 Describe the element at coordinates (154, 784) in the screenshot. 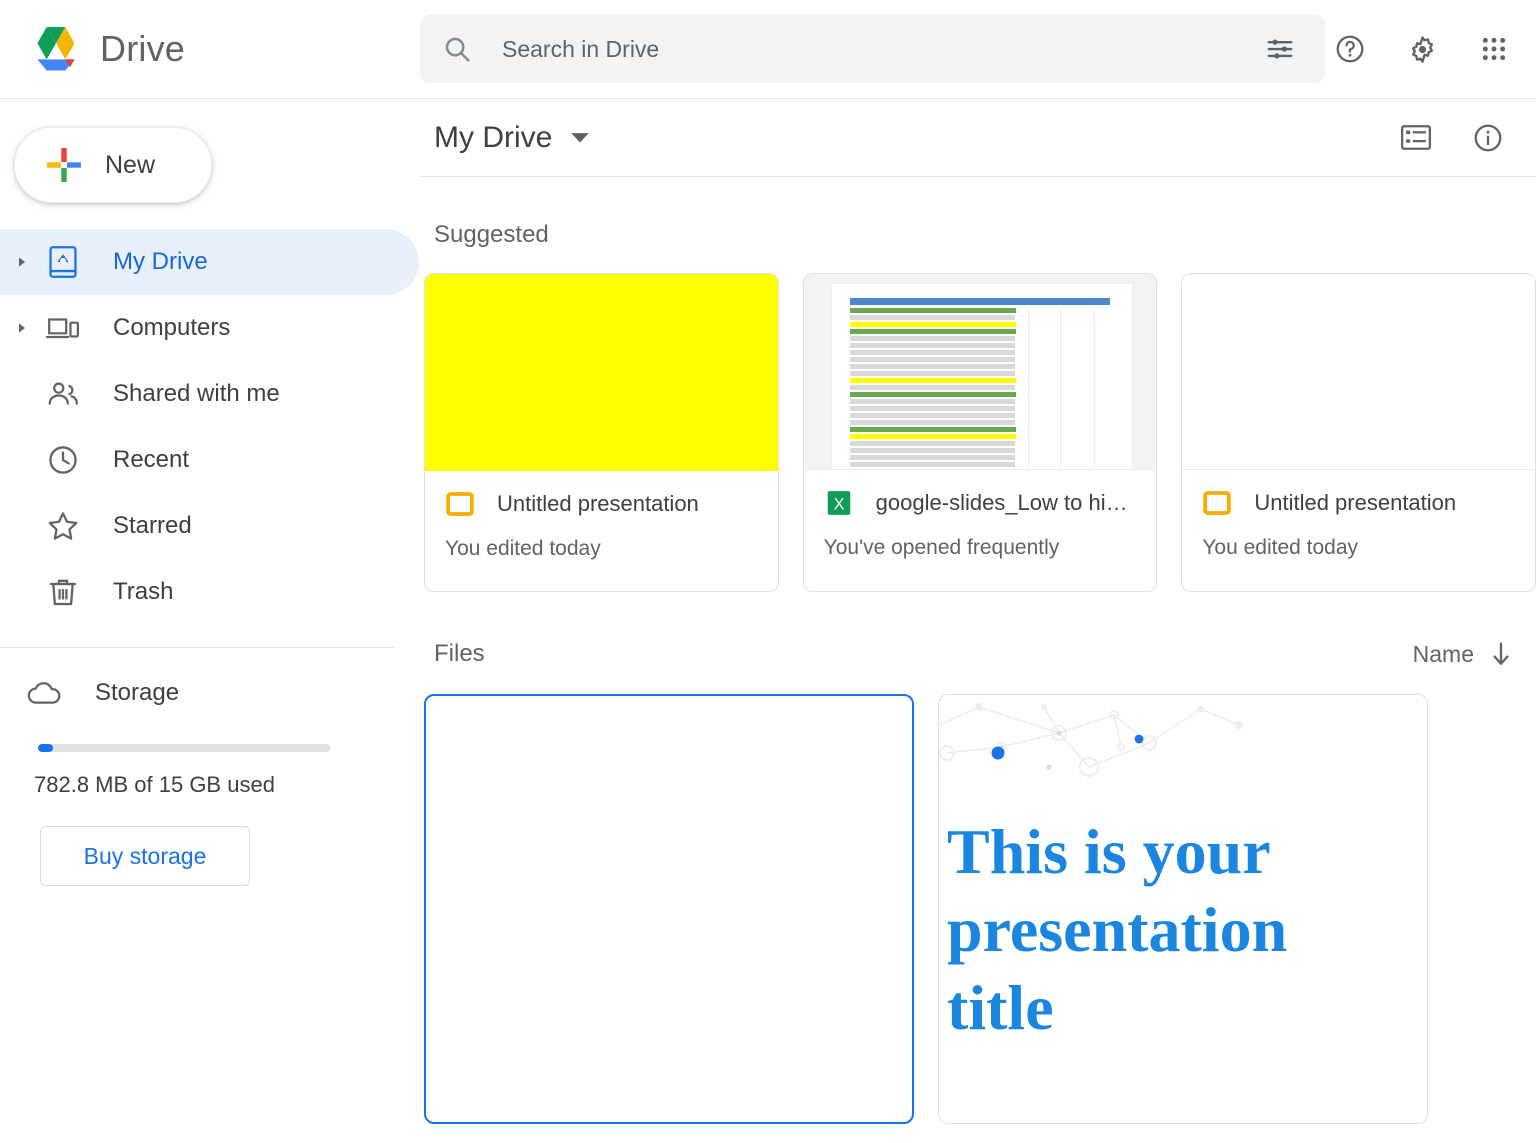

I see `storage-usage-text: 782.8 MB of 15 GB used` at that location.